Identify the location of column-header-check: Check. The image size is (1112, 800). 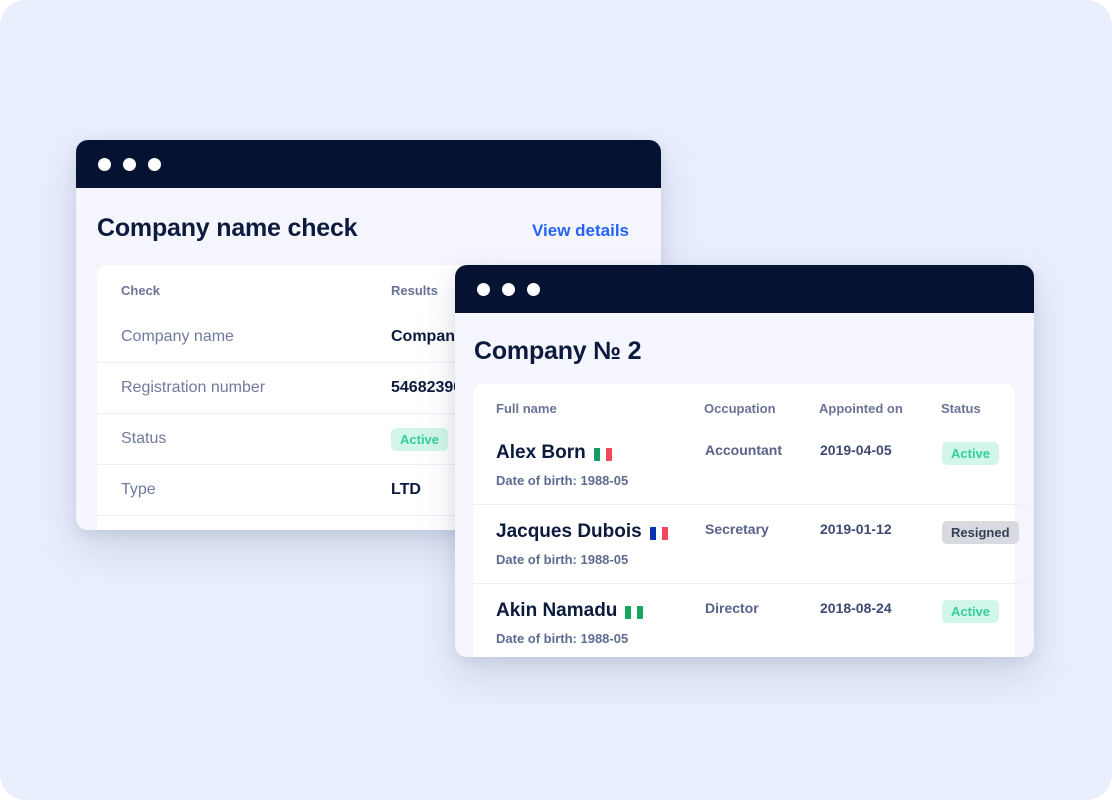
(141, 290).